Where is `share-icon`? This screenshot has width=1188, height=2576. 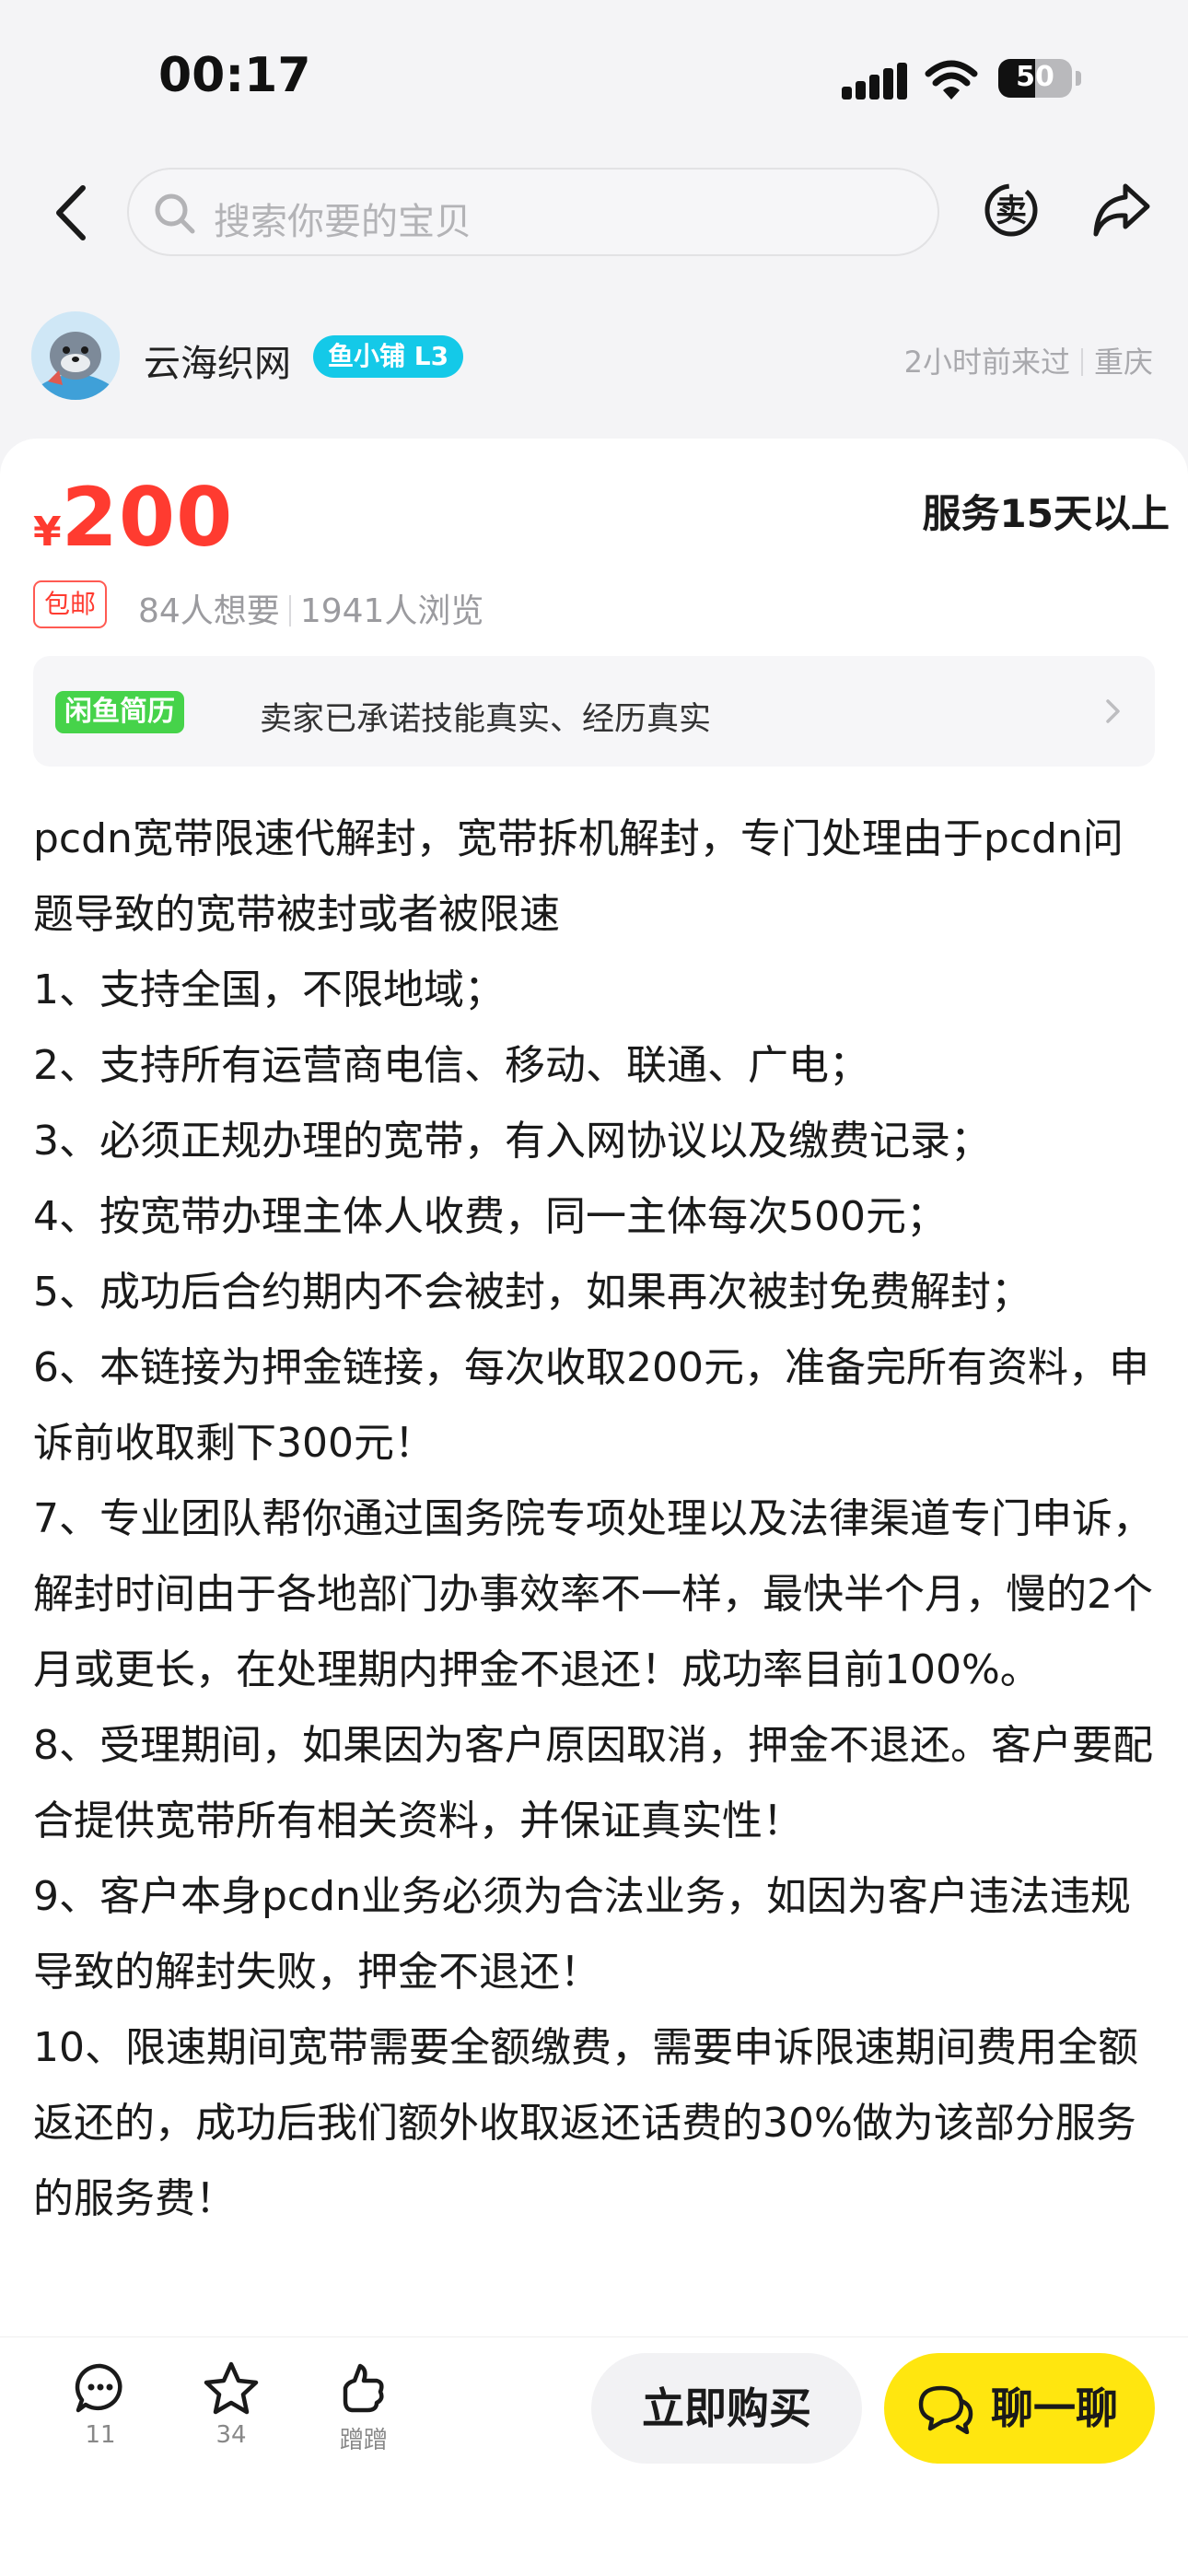 share-icon is located at coordinates (1121, 211).